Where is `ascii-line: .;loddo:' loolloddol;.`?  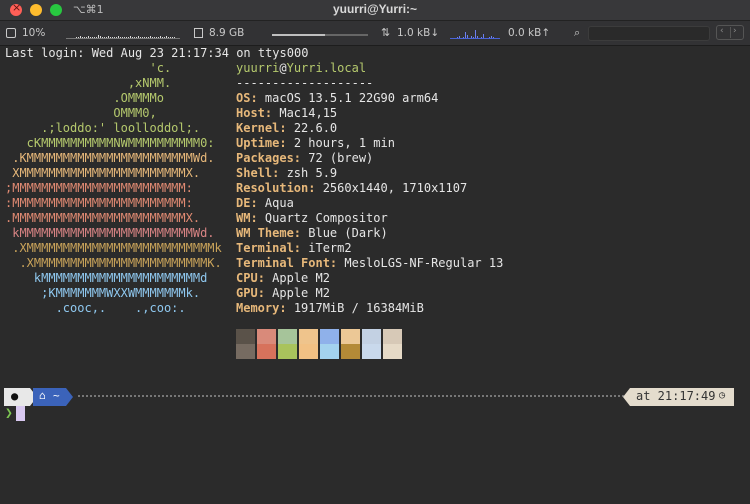 ascii-line: .;loddo:' loolloddol;. is located at coordinates (103, 128).